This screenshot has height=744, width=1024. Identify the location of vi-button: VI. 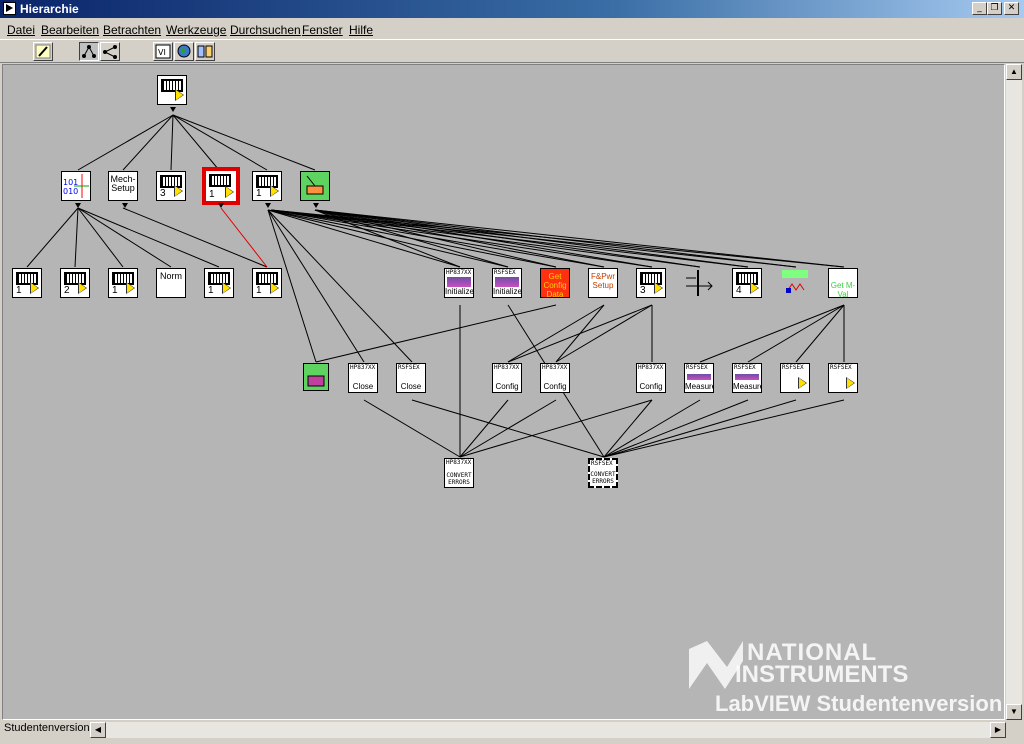
(163, 51).